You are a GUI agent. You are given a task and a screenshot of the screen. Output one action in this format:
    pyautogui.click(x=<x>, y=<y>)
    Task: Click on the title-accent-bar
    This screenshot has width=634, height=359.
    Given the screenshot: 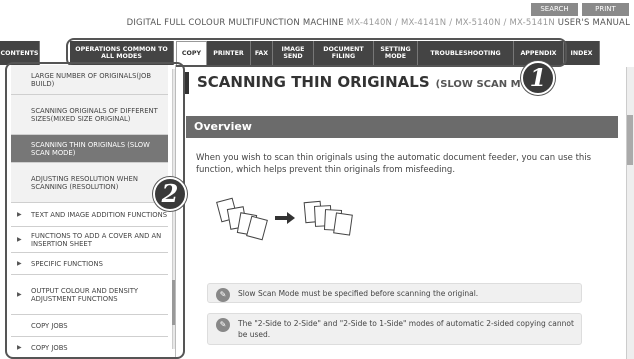 What is the action you would take?
    pyautogui.click(x=187, y=83)
    